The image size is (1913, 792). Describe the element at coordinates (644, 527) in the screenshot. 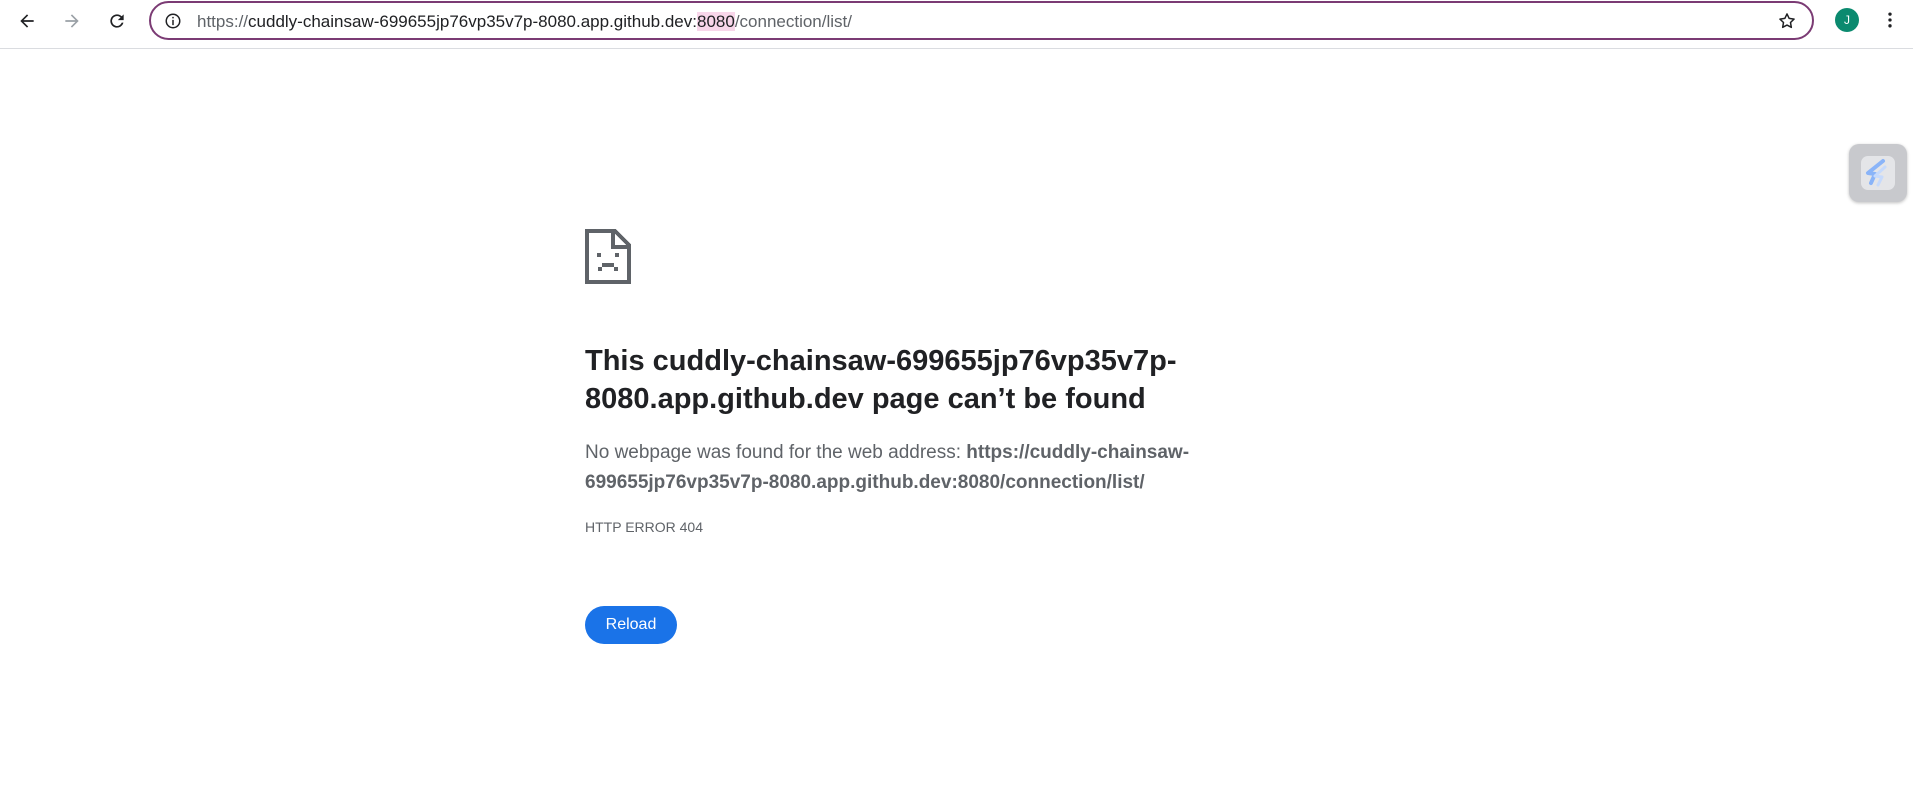

I see `error-code: HTTP ERROR 404` at that location.